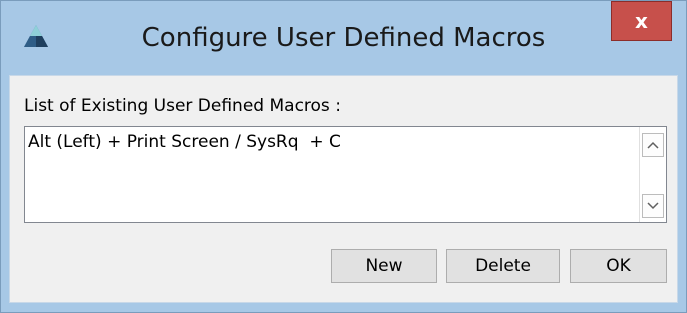 This screenshot has width=687, height=313. I want to click on vertical-scrollbar, so click(652, 174).